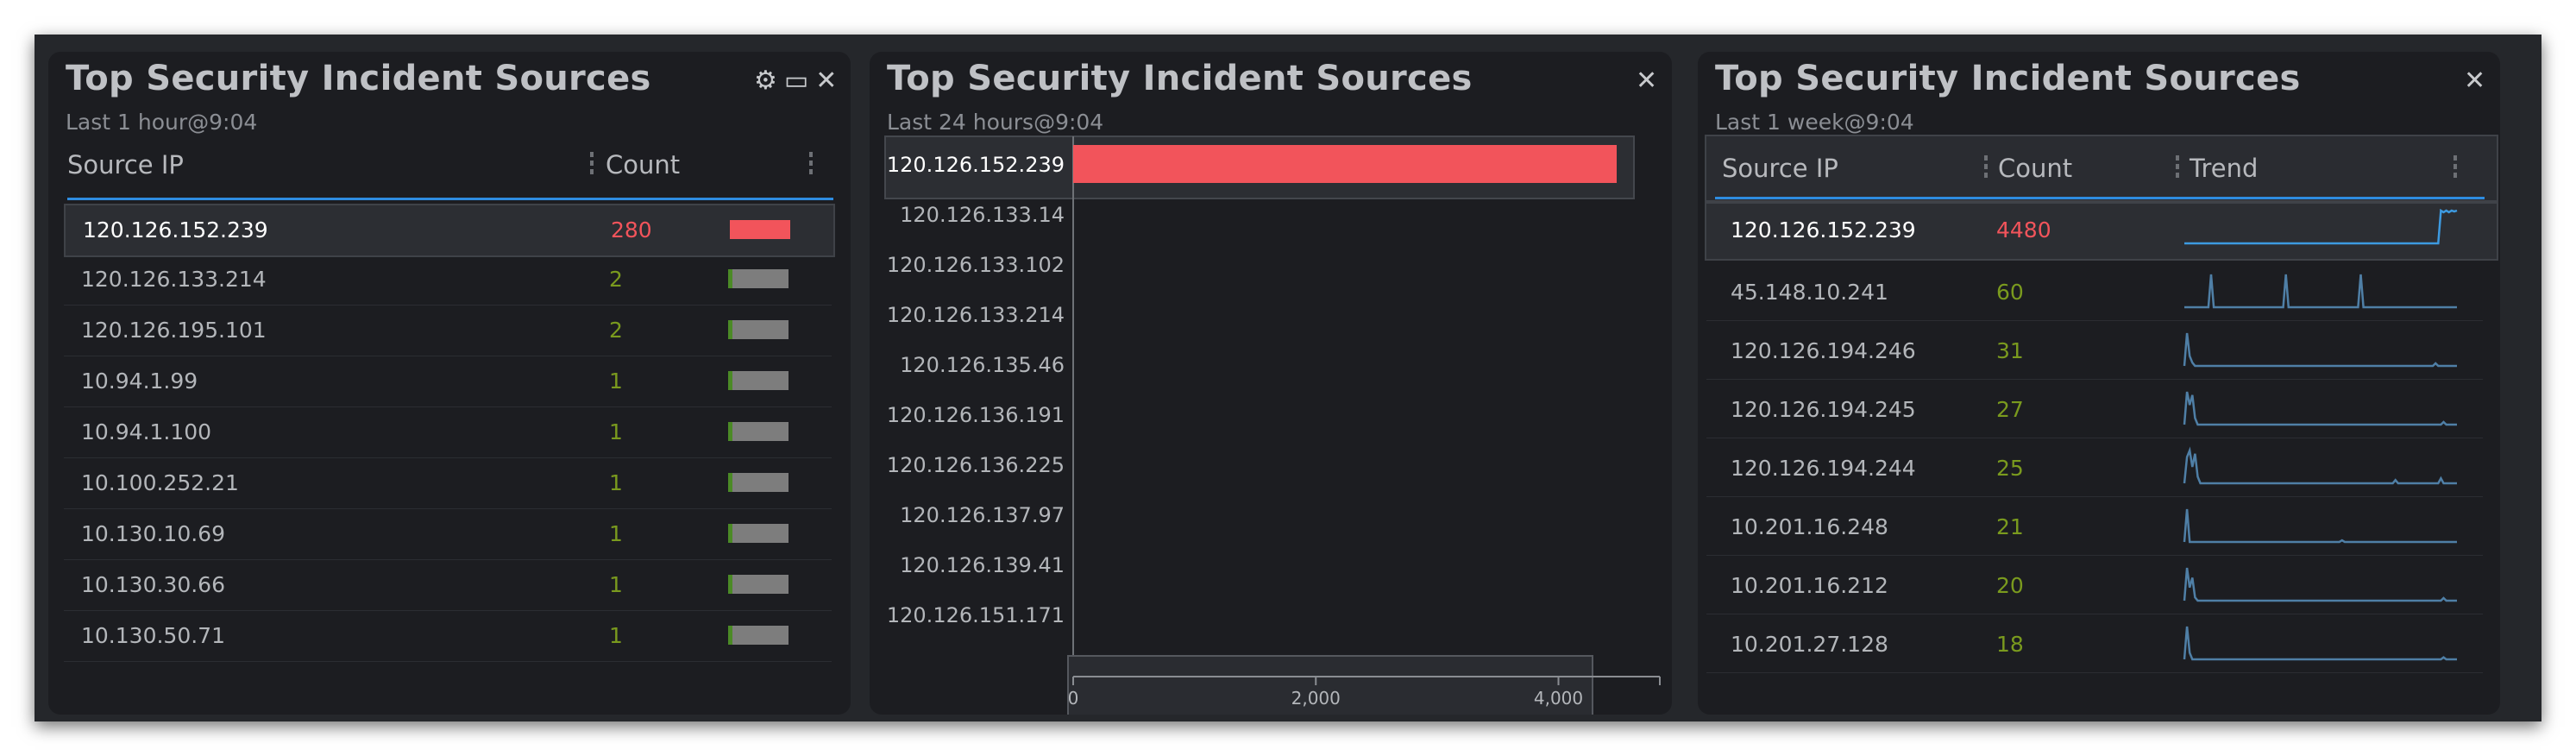 The height and width of the screenshot is (756, 2576). Describe the element at coordinates (162, 123) in the screenshot. I see `panel-subtitle: Last 1 hour@9:04` at that location.